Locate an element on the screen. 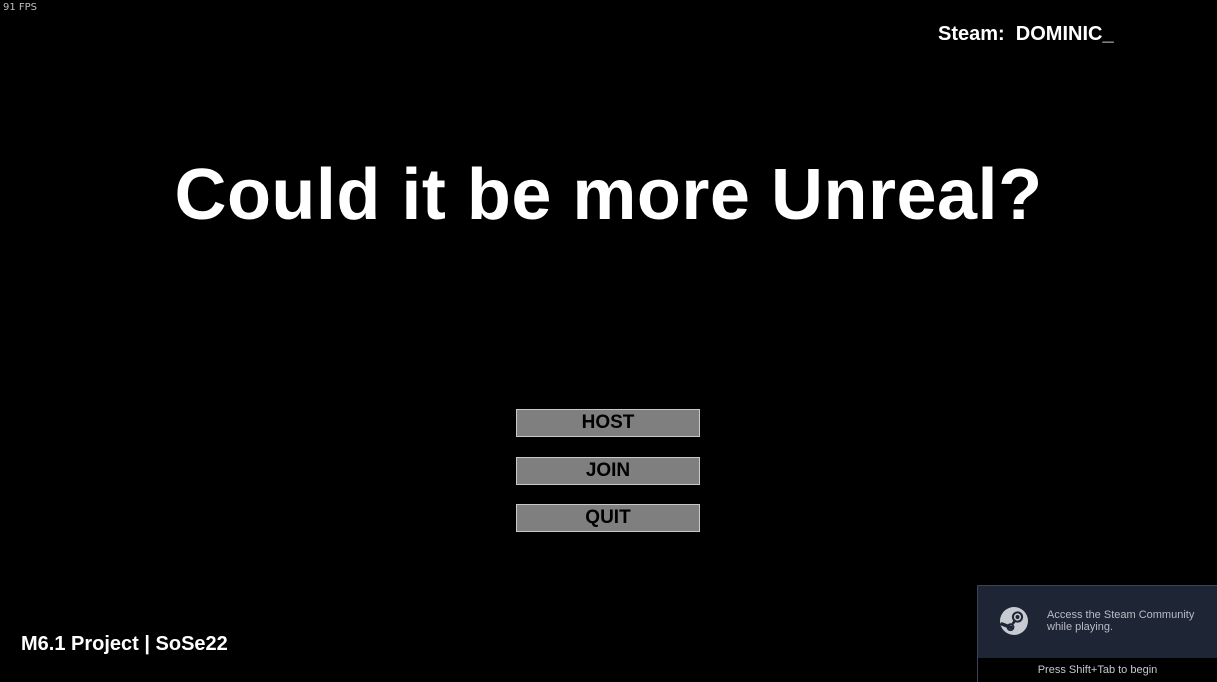  join-button: JOIN is located at coordinates (608, 471).